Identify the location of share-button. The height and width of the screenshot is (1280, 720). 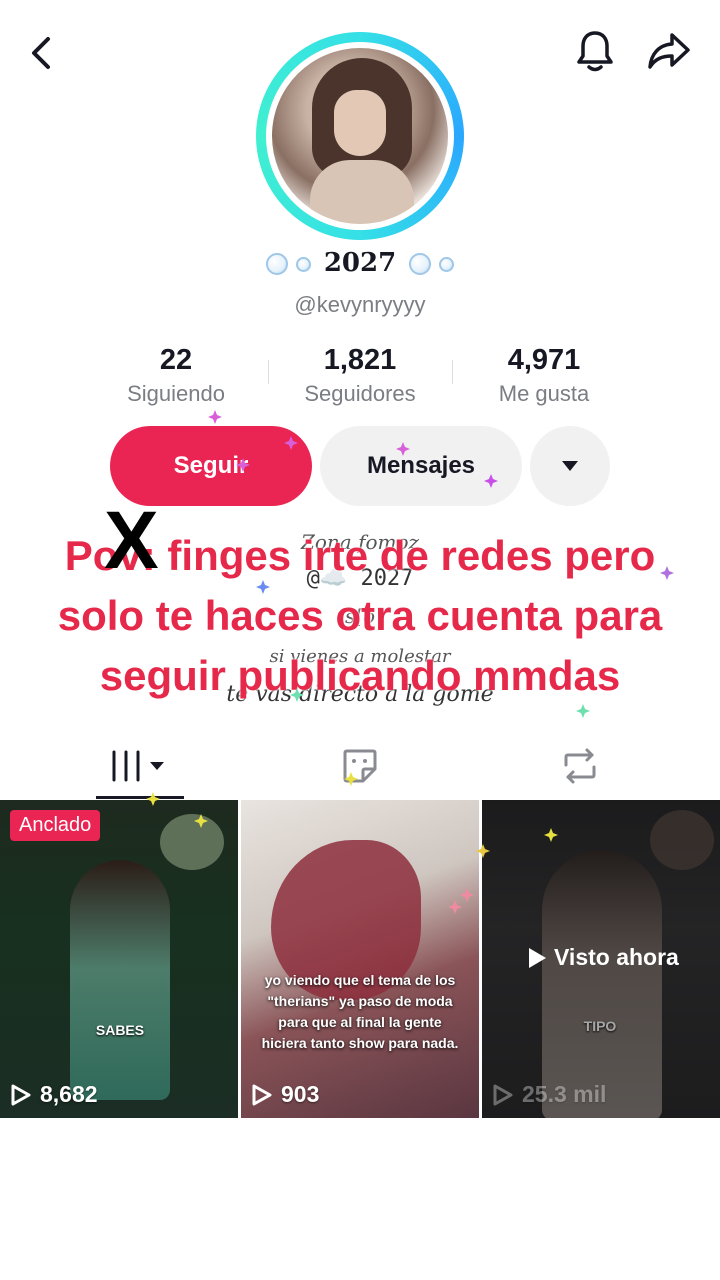
(668, 51).